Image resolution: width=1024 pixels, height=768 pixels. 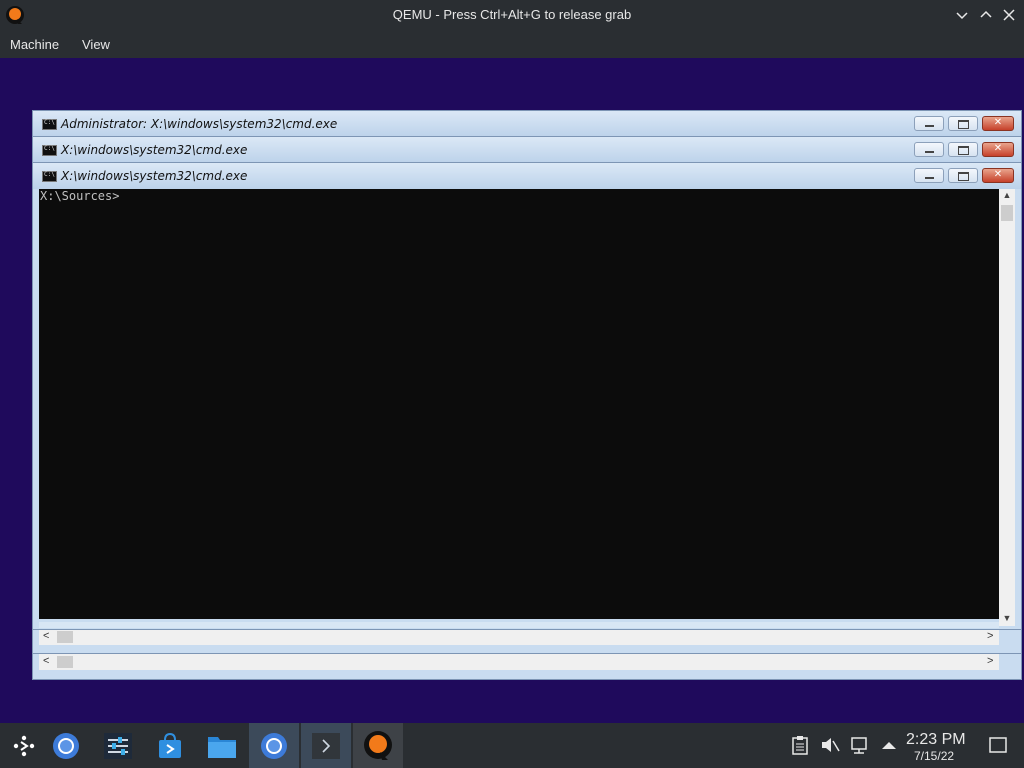 I want to click on volume-muted-icon, so click(x=830, y=745).